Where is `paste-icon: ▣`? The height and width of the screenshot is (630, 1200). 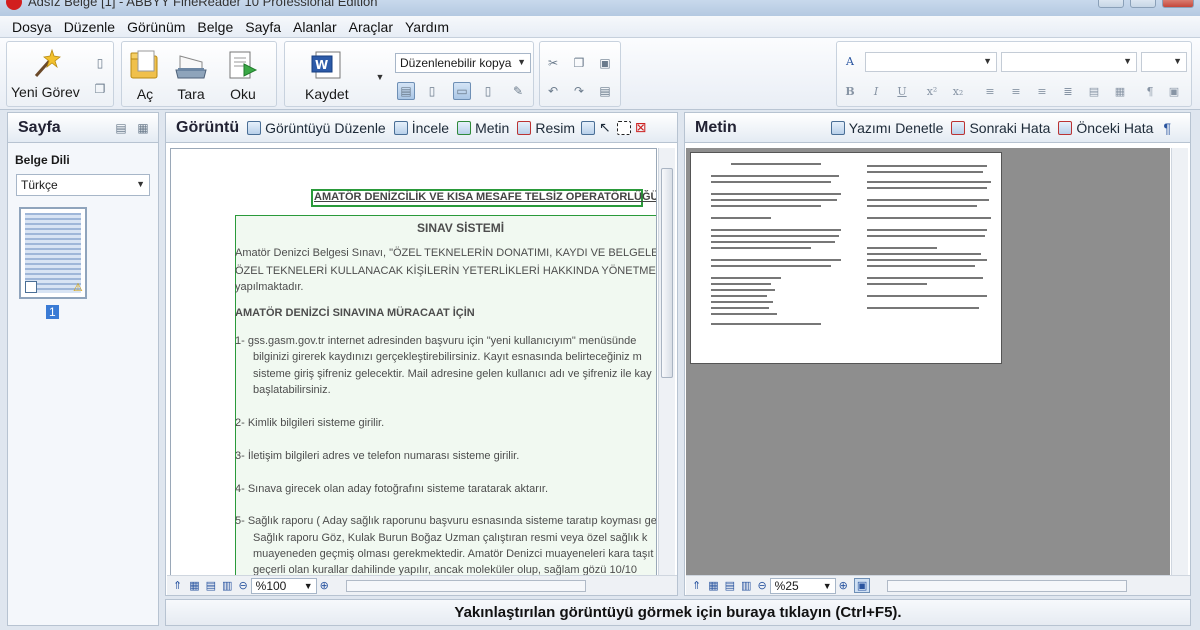
paste-icon: ▣ is located at coordinates (605, 63).